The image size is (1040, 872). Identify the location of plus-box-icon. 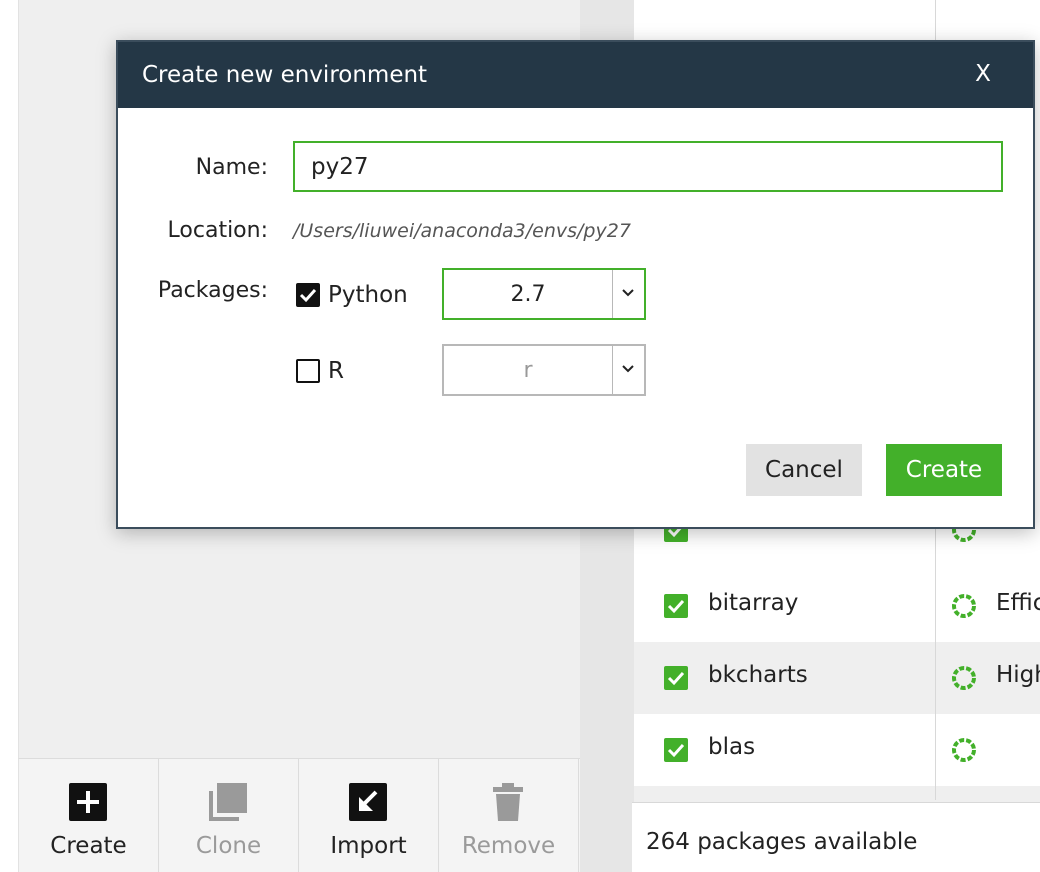
(88, 802).